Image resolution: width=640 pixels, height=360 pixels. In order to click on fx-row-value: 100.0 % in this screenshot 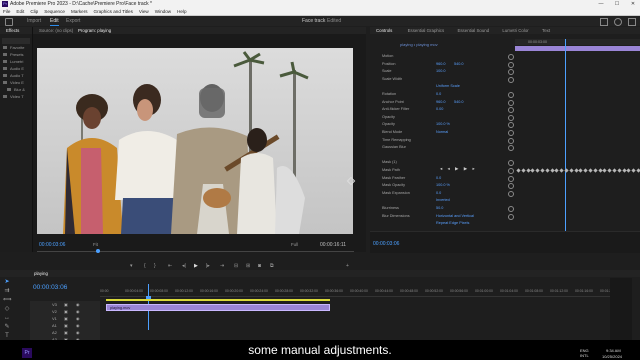, I will do `click(443, 124)`.